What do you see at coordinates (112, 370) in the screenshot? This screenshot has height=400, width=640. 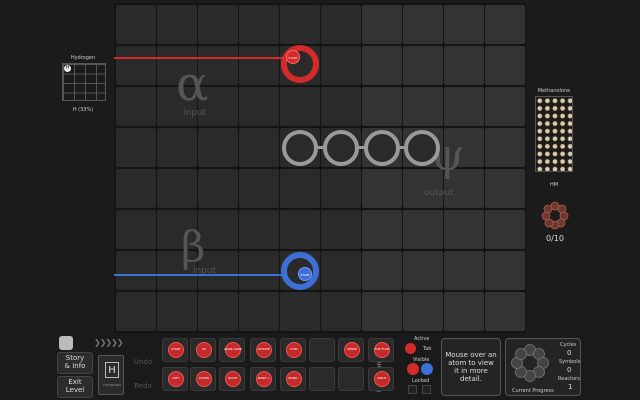 I see `element-symbol: H` at bounding box center [112, 370].